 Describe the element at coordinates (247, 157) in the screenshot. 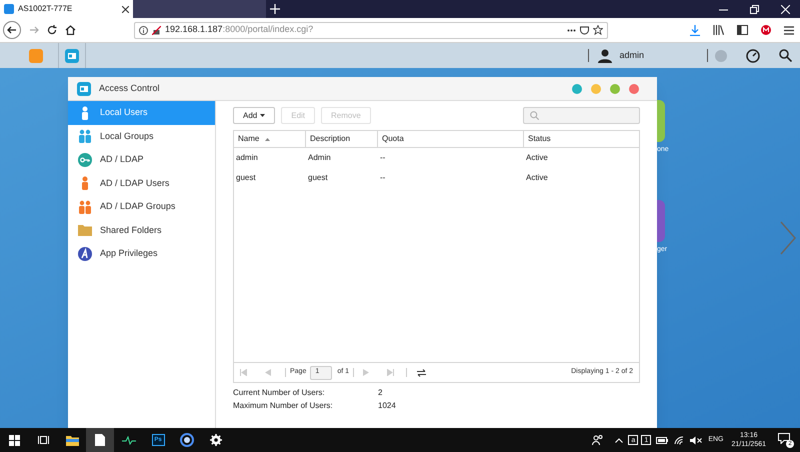

I see `table-cell: admin` at that location.